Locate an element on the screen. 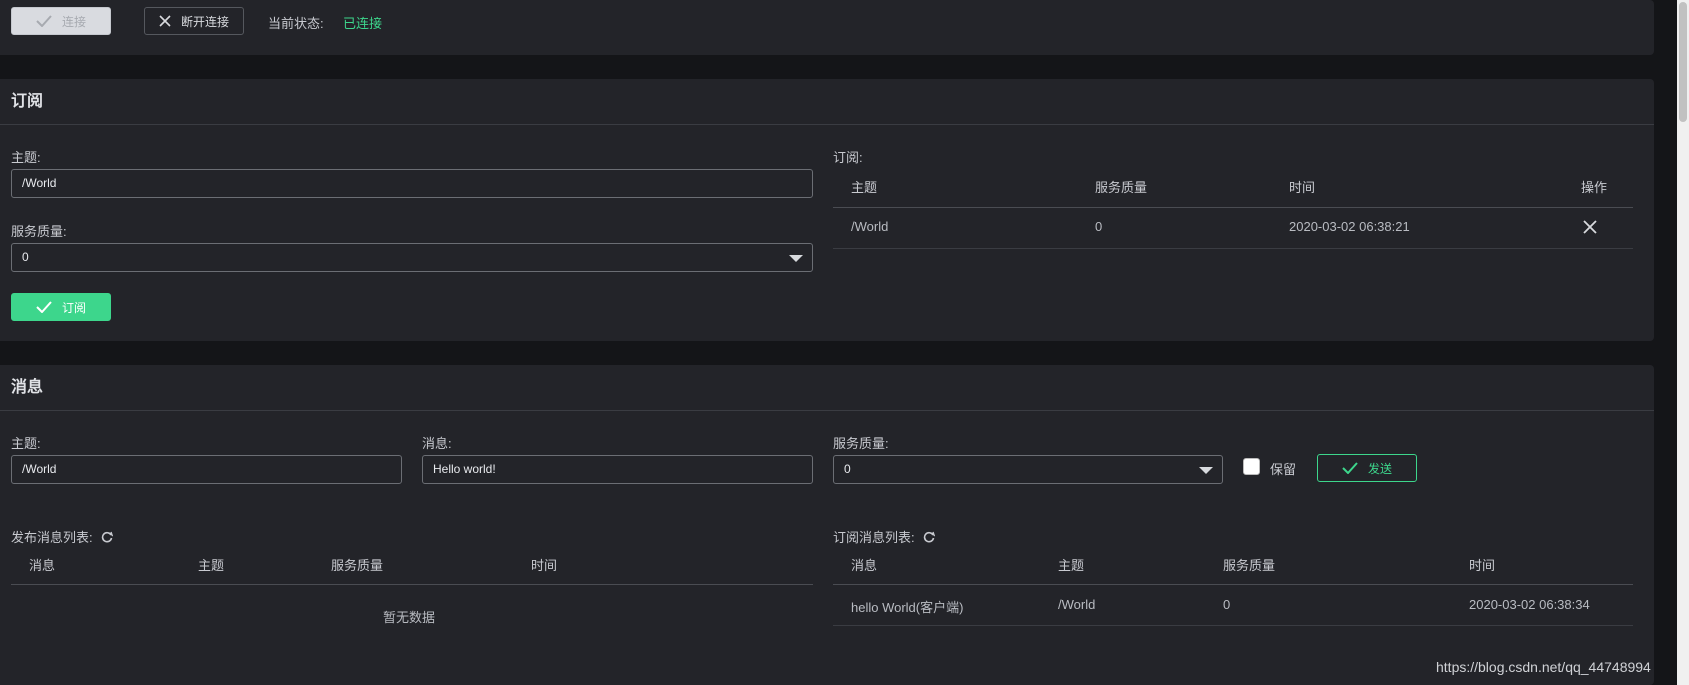 Image resolution: width=1689 pixels, height=685 pixels. status-value: 已连接 is located at coordinates (363, 23).